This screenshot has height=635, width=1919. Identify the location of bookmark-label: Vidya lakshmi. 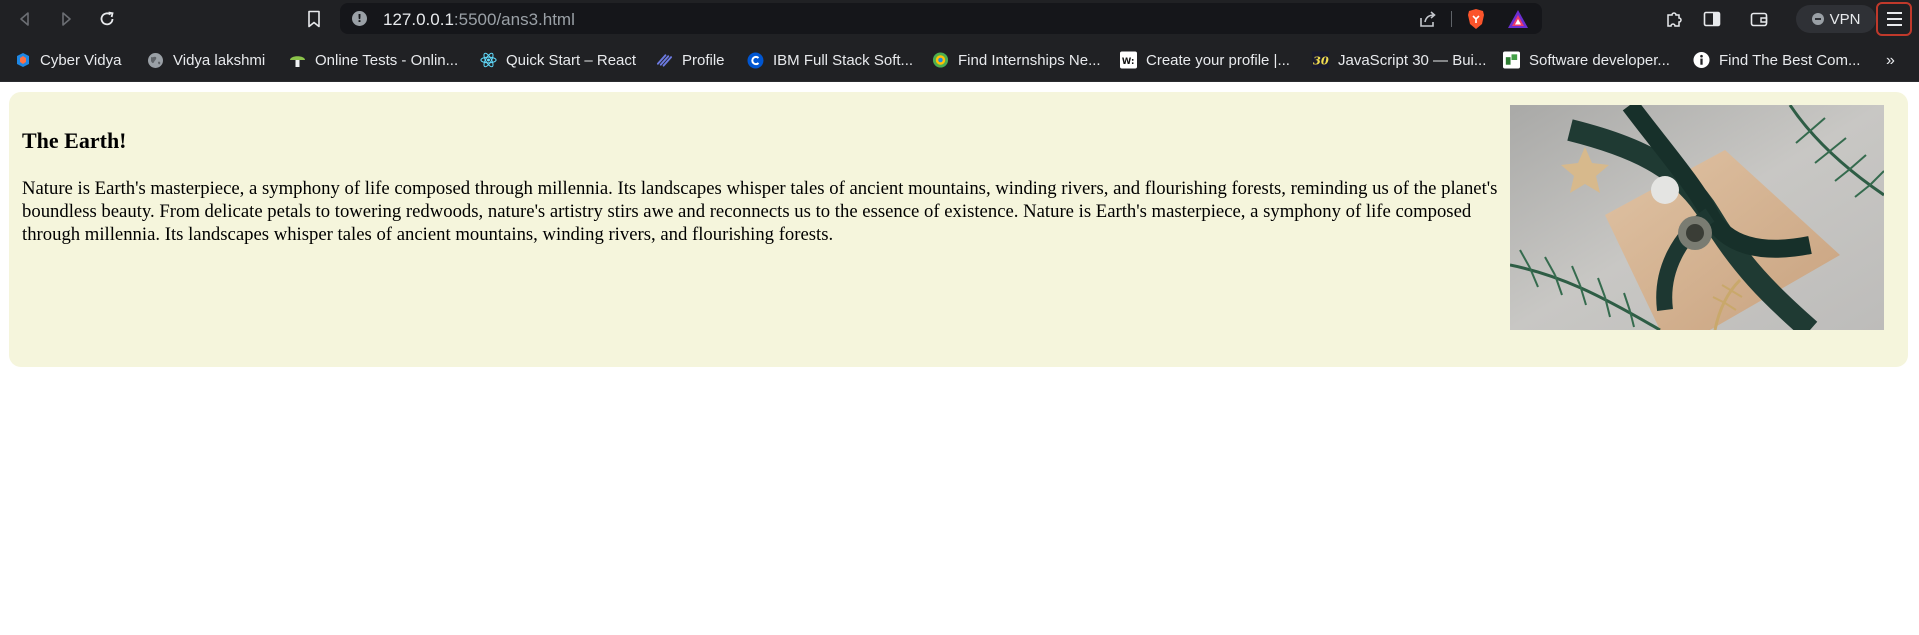
(219, 60).